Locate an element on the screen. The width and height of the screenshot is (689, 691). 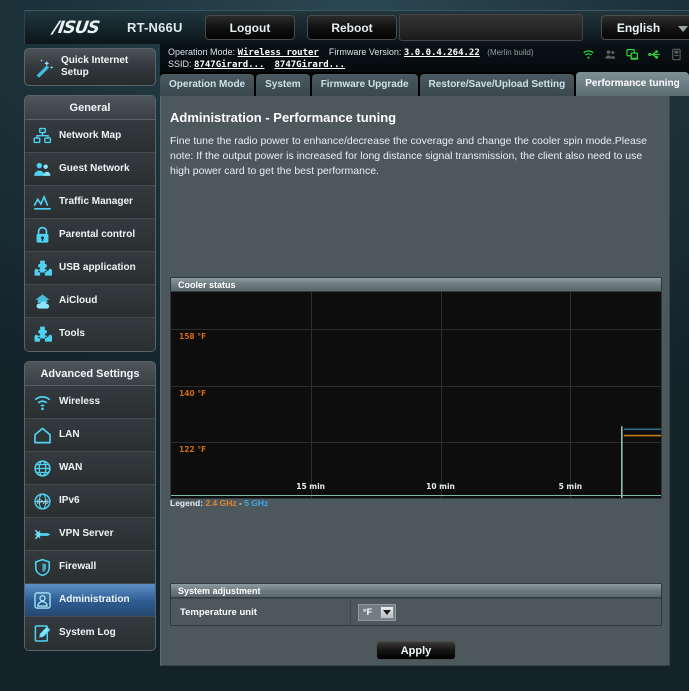
sidebar-item-wan: WAN is located at coordinates (90, 468).